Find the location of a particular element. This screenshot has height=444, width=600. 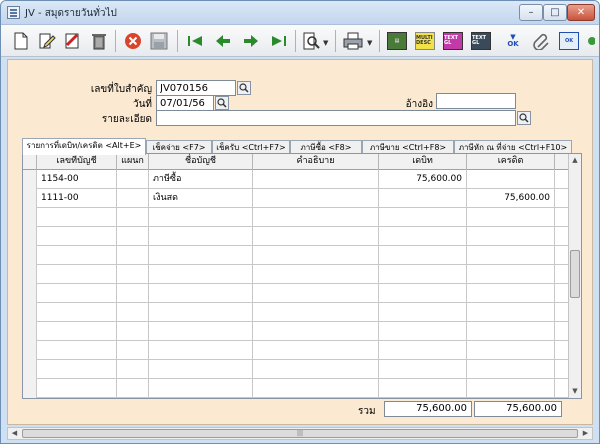

print-dropdown-icon: ▼ is located at coordinates (369, 43).